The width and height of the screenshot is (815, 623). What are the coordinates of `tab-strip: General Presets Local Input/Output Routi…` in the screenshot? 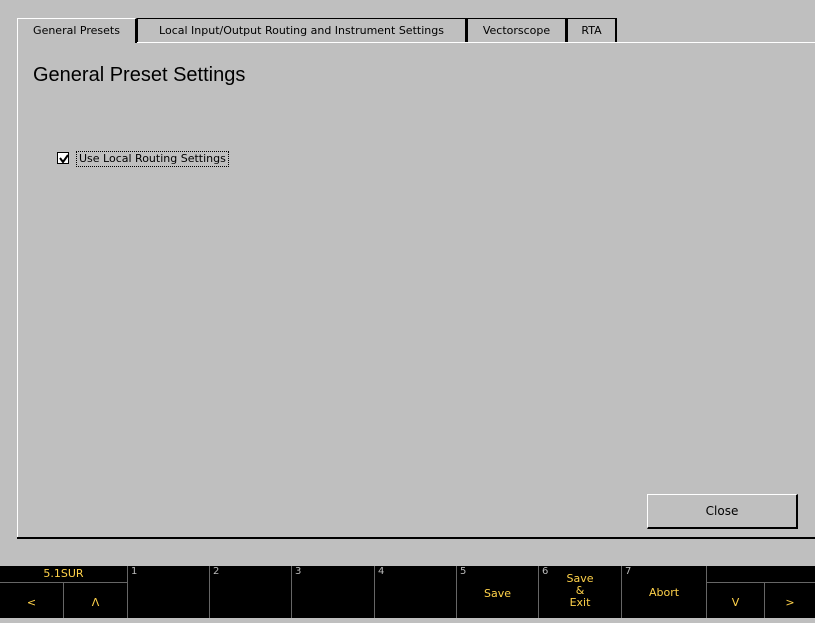 It's located at (416, 30).